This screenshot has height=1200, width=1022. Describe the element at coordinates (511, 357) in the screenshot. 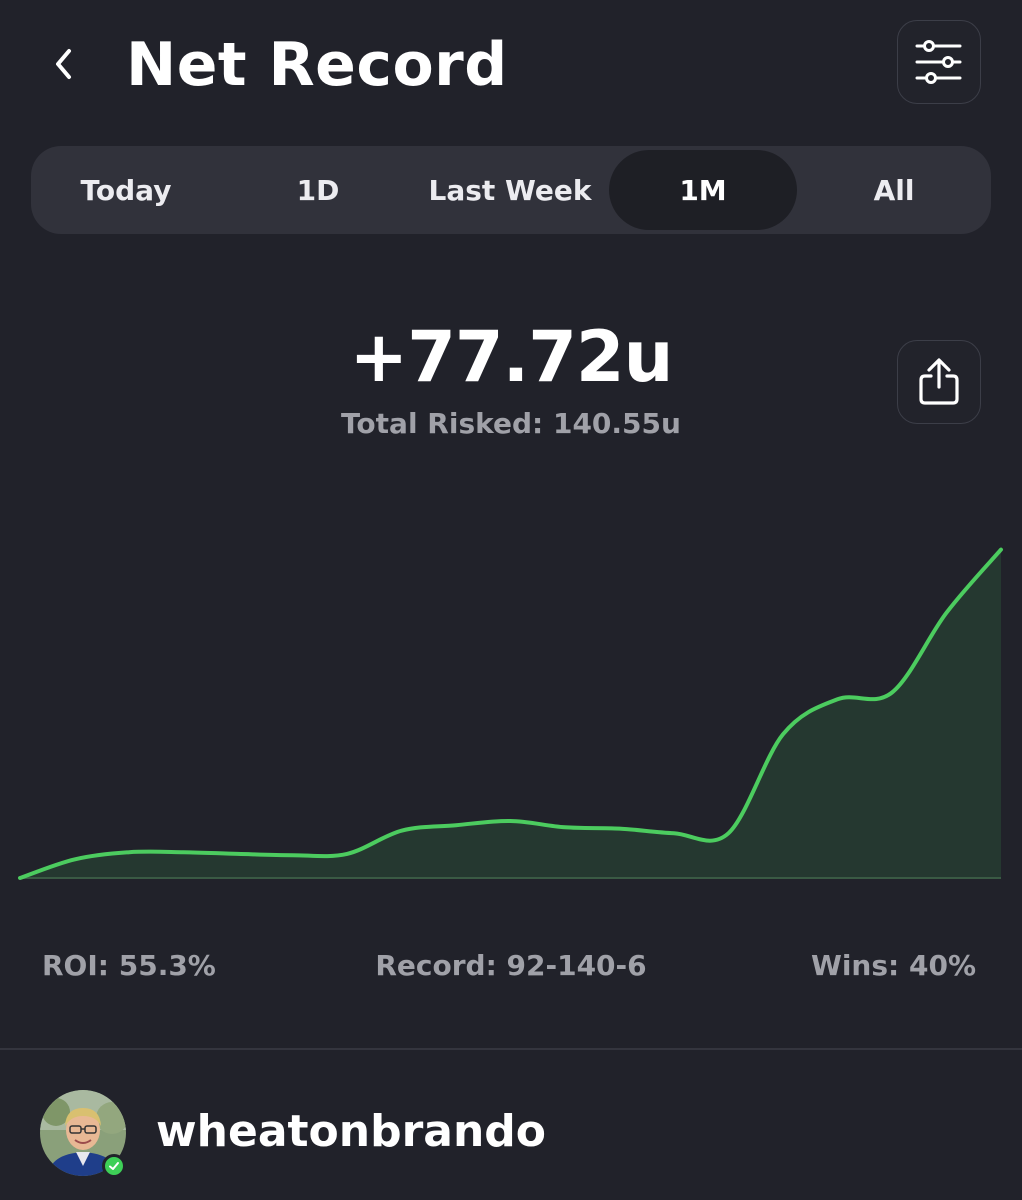

I see `net-units-value: +77.72u` at that location.